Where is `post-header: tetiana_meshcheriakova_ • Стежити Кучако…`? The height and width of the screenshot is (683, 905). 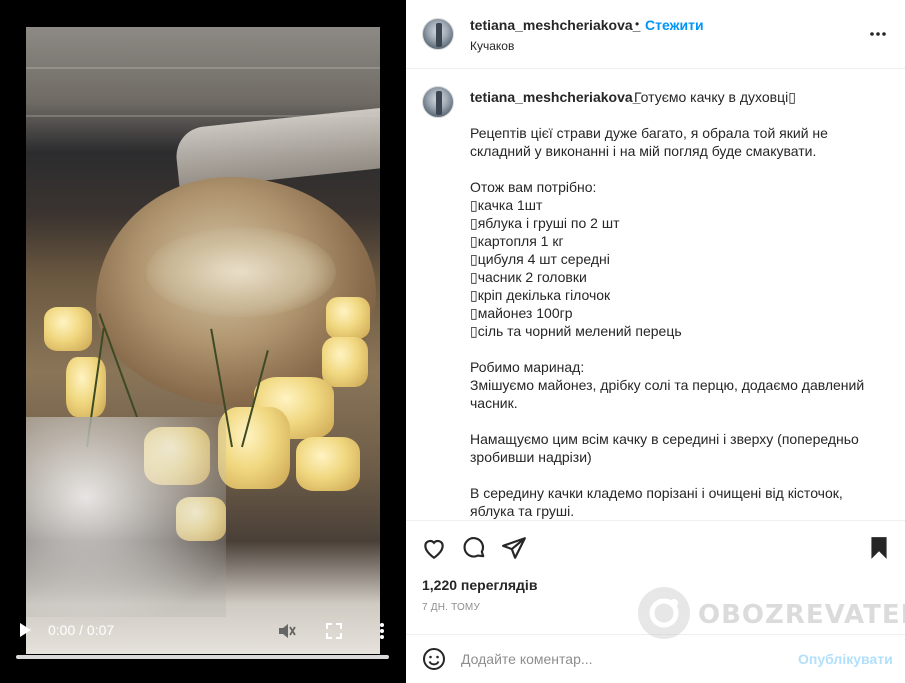 post-header: tetiana_meshcheriakova_ • Стежити Кучако… is located at coordinates (655, 34).